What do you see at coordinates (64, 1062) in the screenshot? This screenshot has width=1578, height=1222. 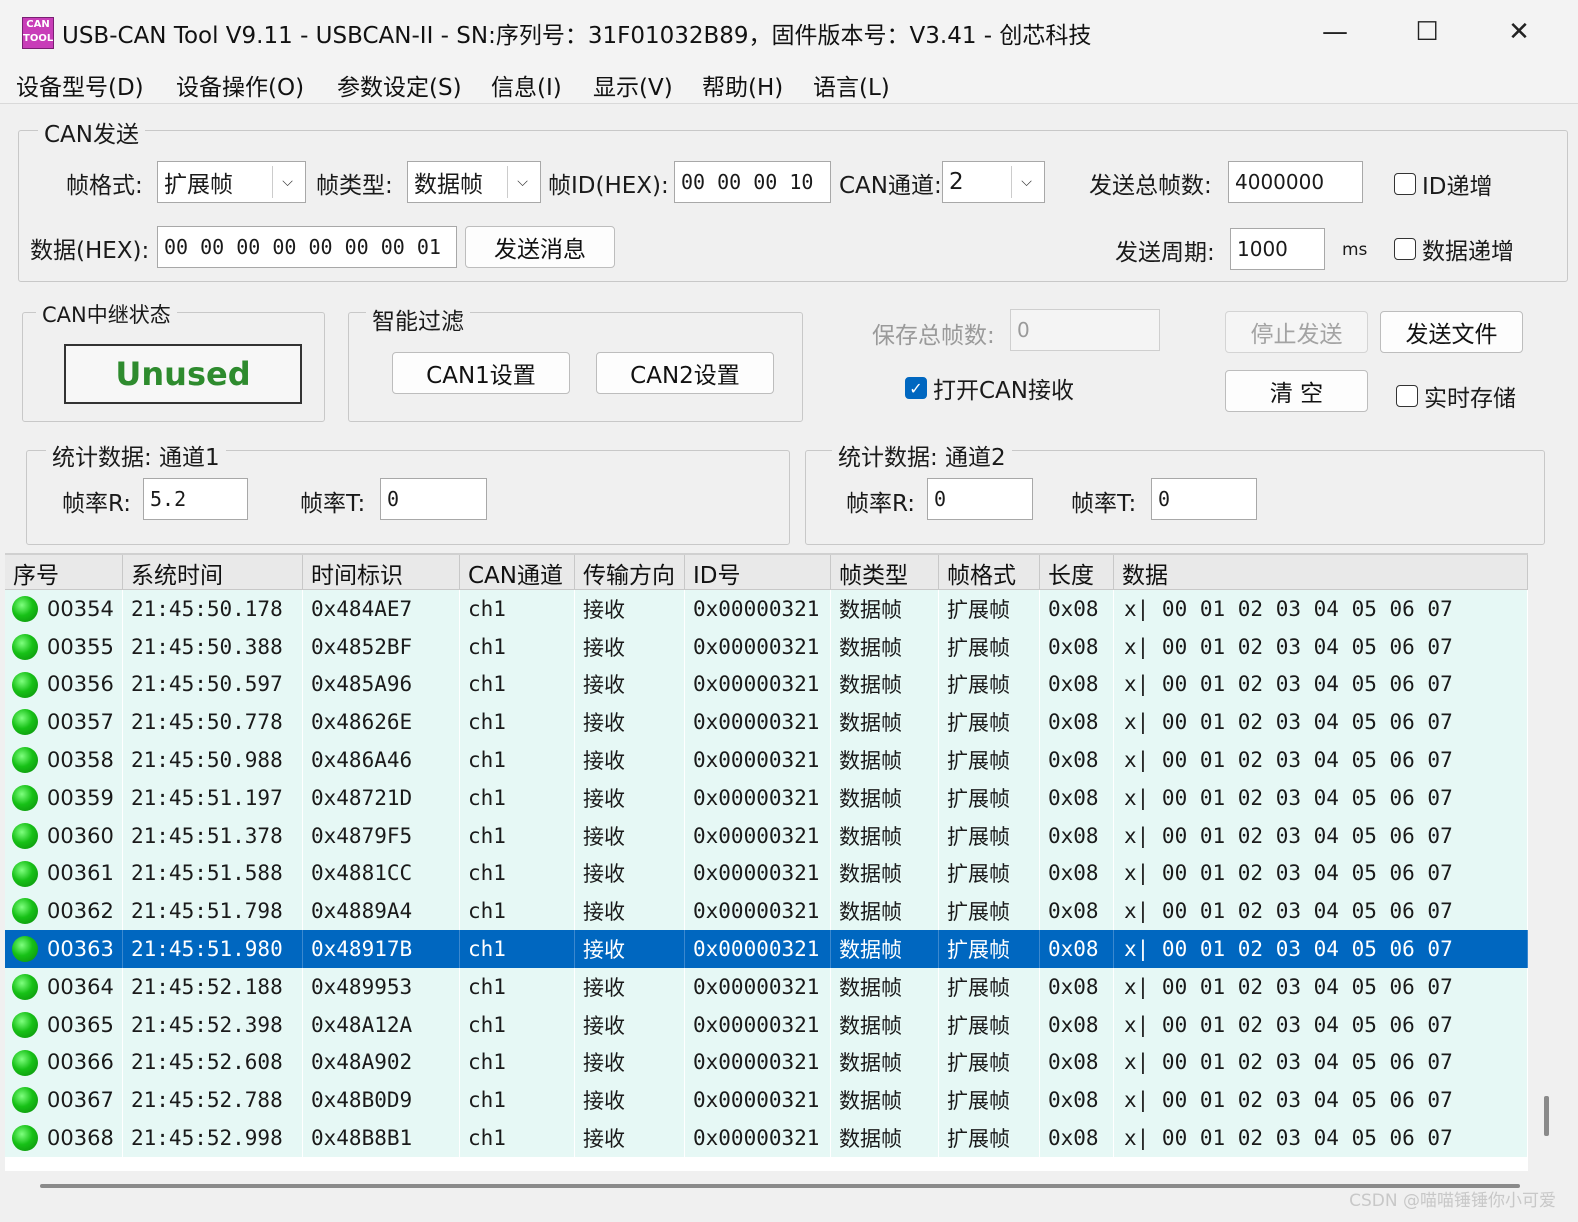 I see `cell-seq: 00366` at bounding box center [64, 1062].